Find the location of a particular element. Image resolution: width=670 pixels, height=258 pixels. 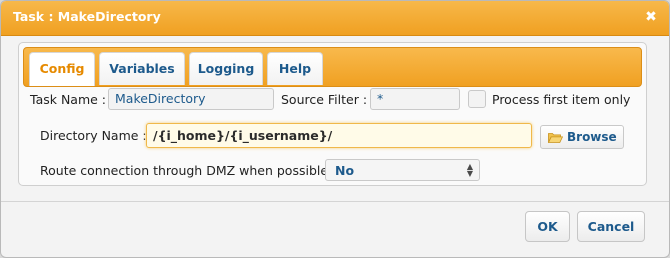

directory-name-label: Directory Name : is located at coordinates (93, 135).